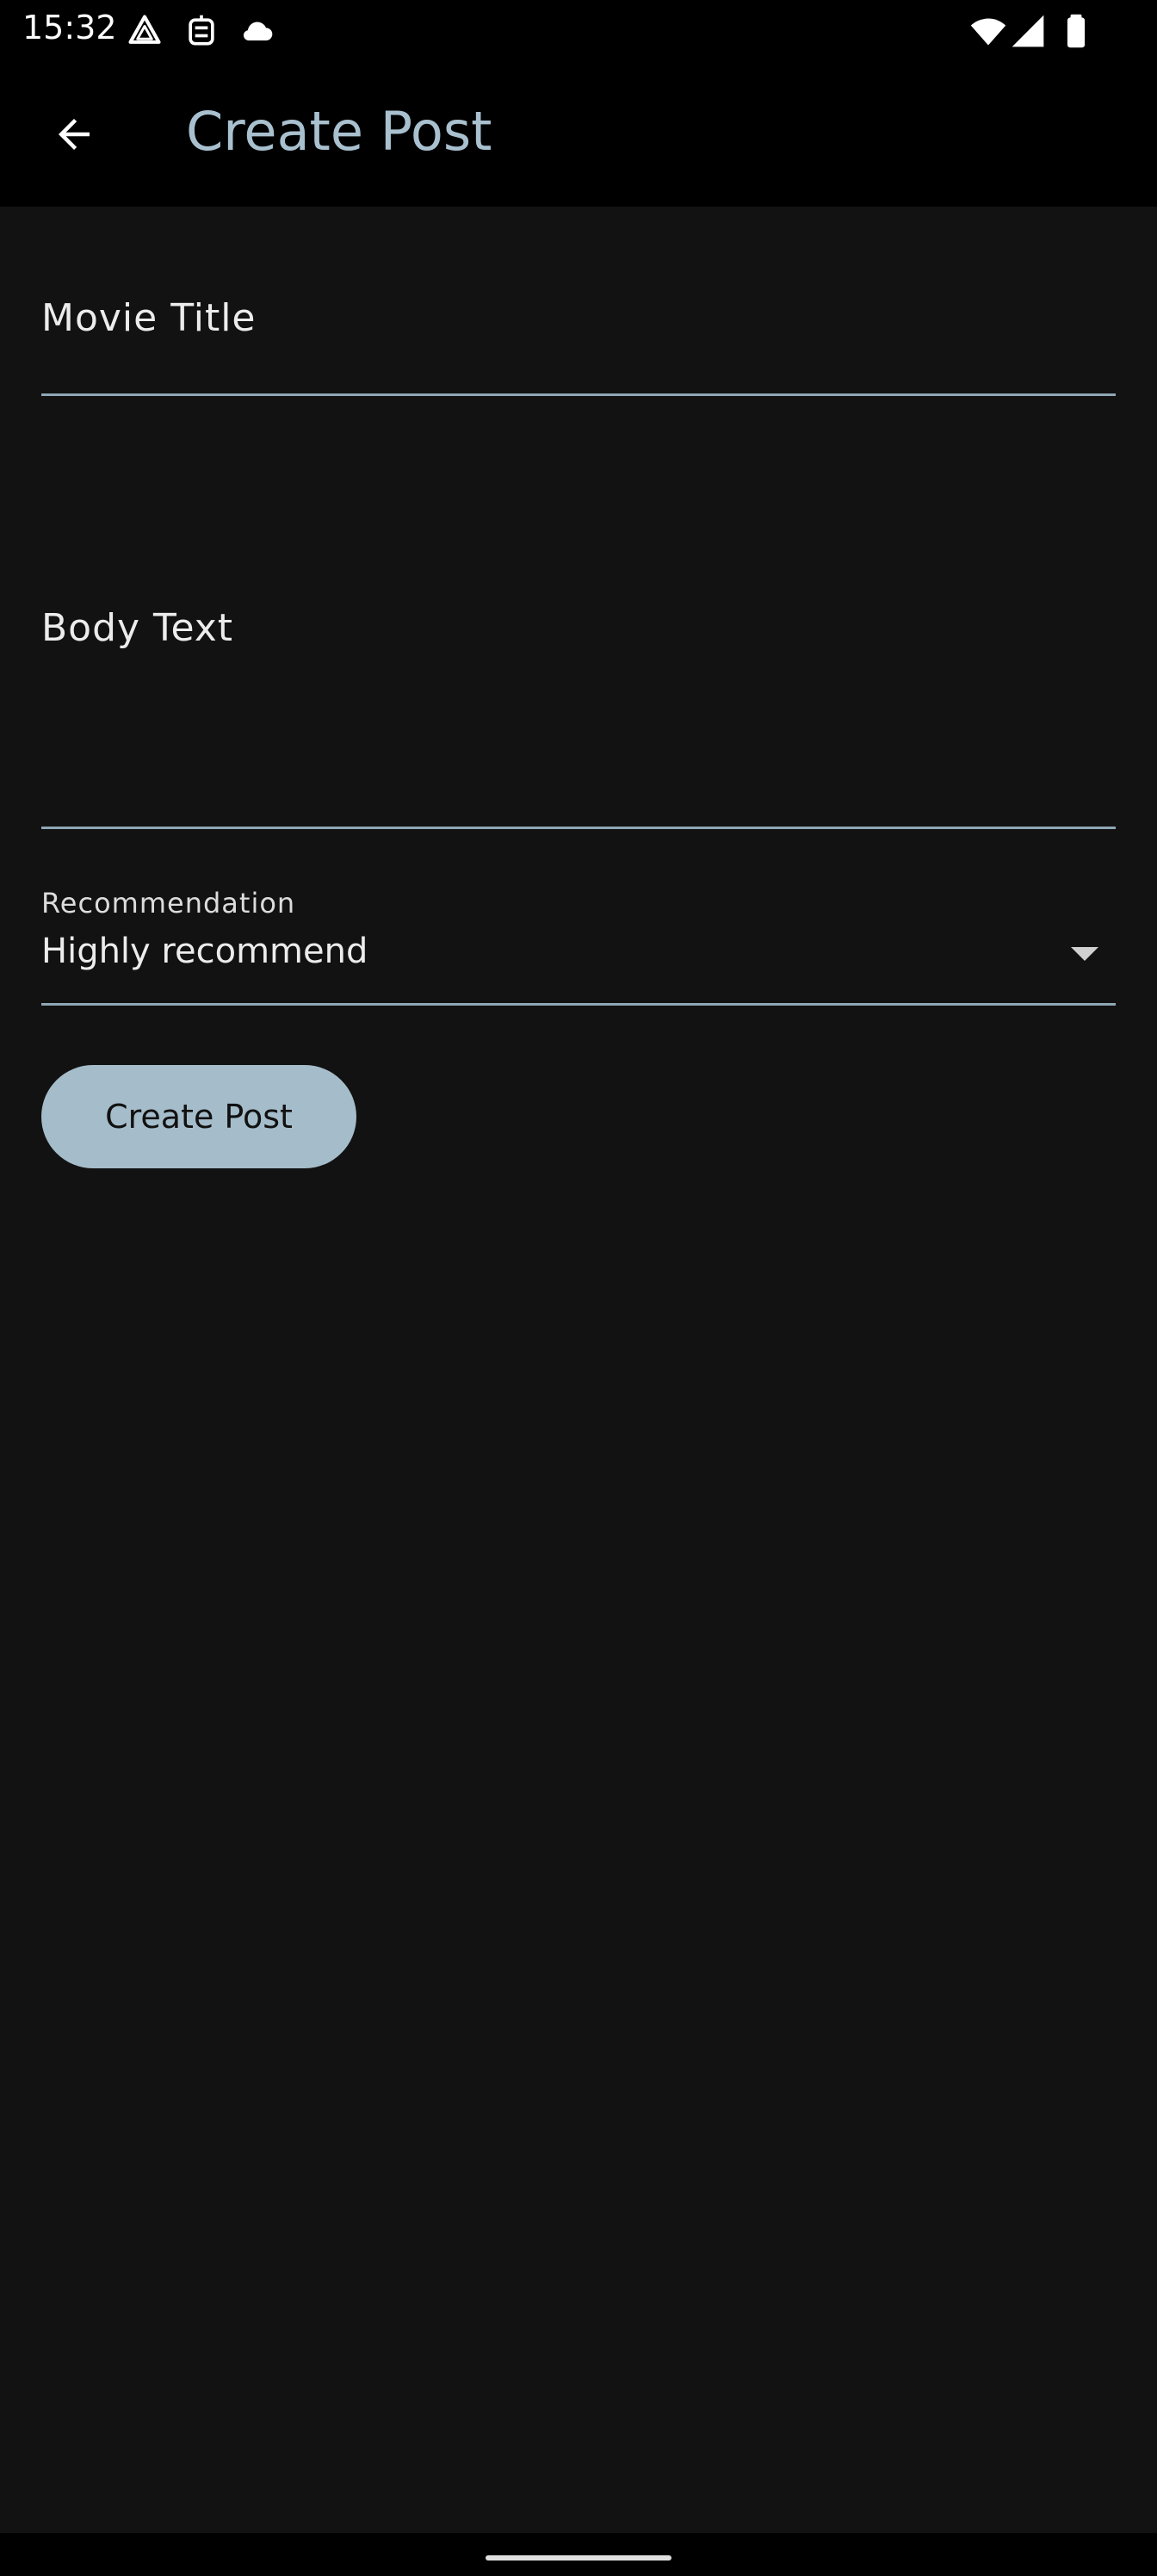 The width and height of the screenshot is (1157, 2576). What do you see at coordinates (579, 366) in the screenshot?
I see `movie-title-input` at bounding box center [579, 366].